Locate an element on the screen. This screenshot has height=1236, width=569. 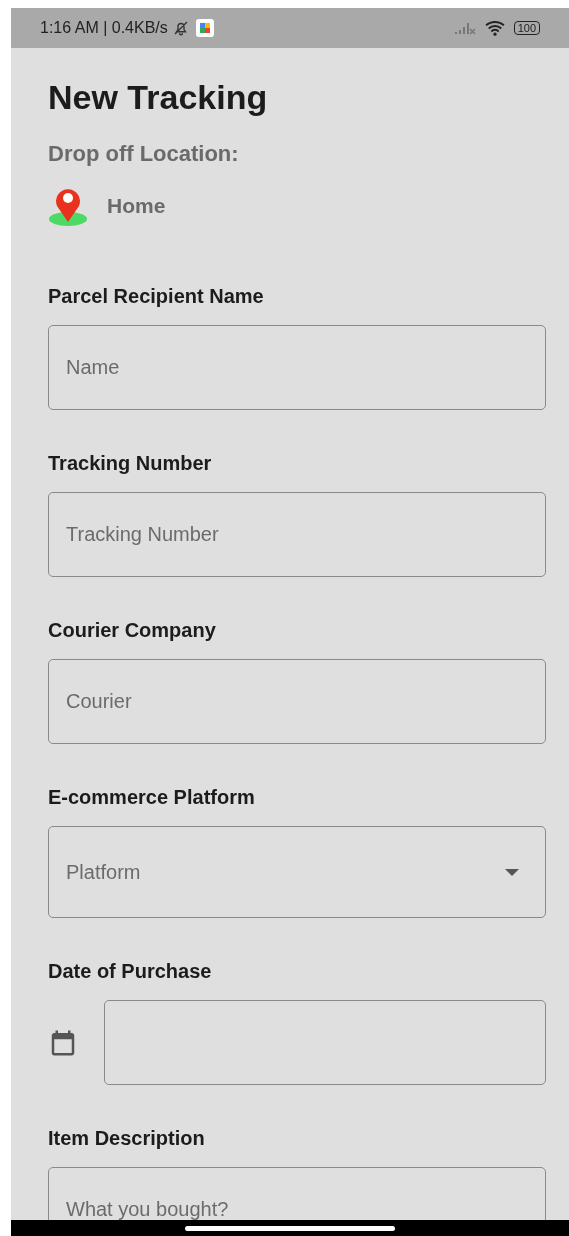
field-label: E-commerce Platform is located at coordinates (152, 797).